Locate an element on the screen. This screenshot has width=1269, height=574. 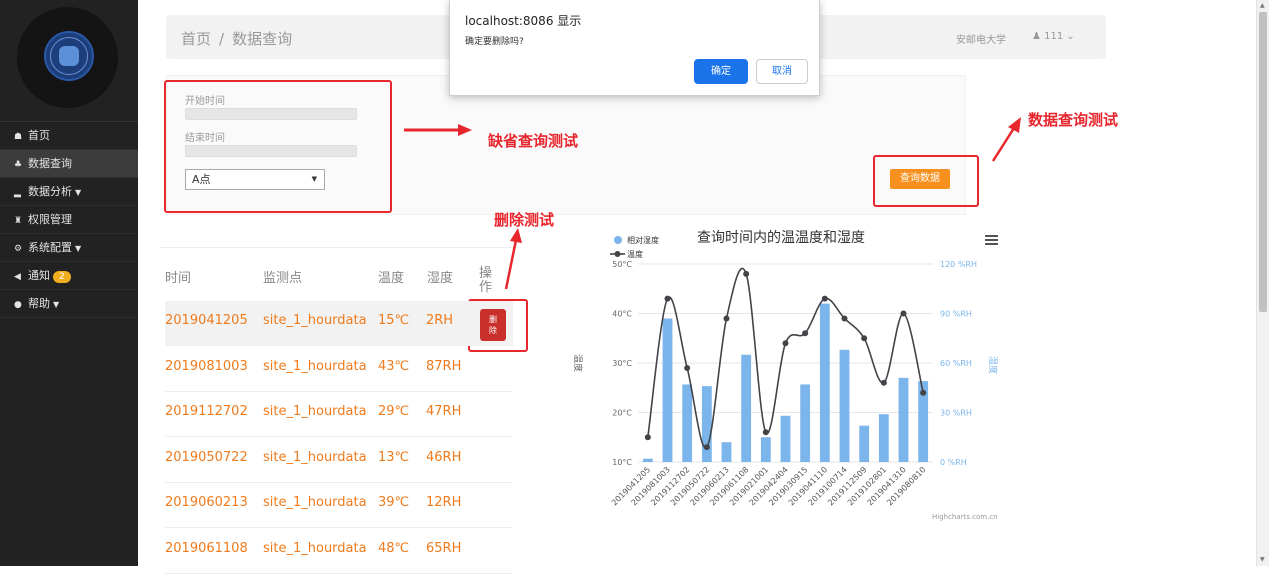
cell-temperature: 48℃ is located at coordinates (394, 548).